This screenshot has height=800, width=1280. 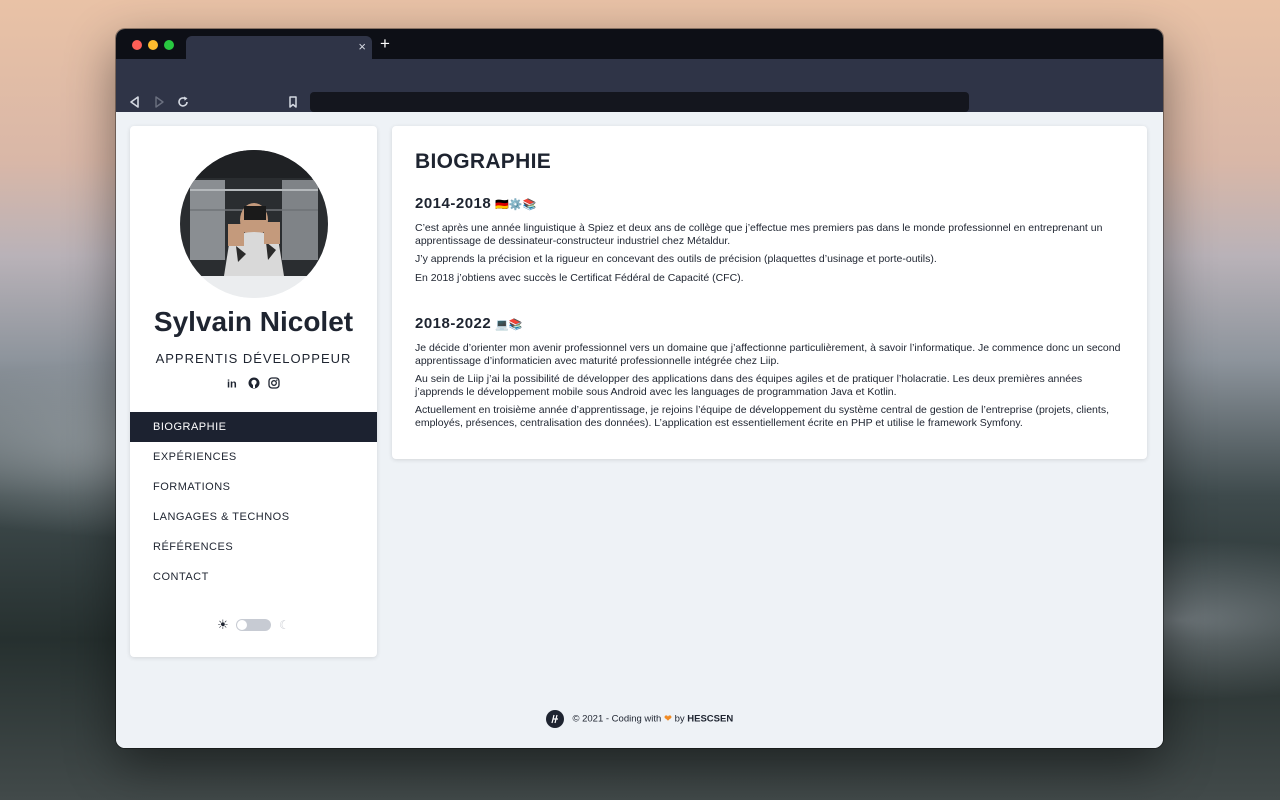 I want to click on toggle-knob, so click(x=242, y=625).